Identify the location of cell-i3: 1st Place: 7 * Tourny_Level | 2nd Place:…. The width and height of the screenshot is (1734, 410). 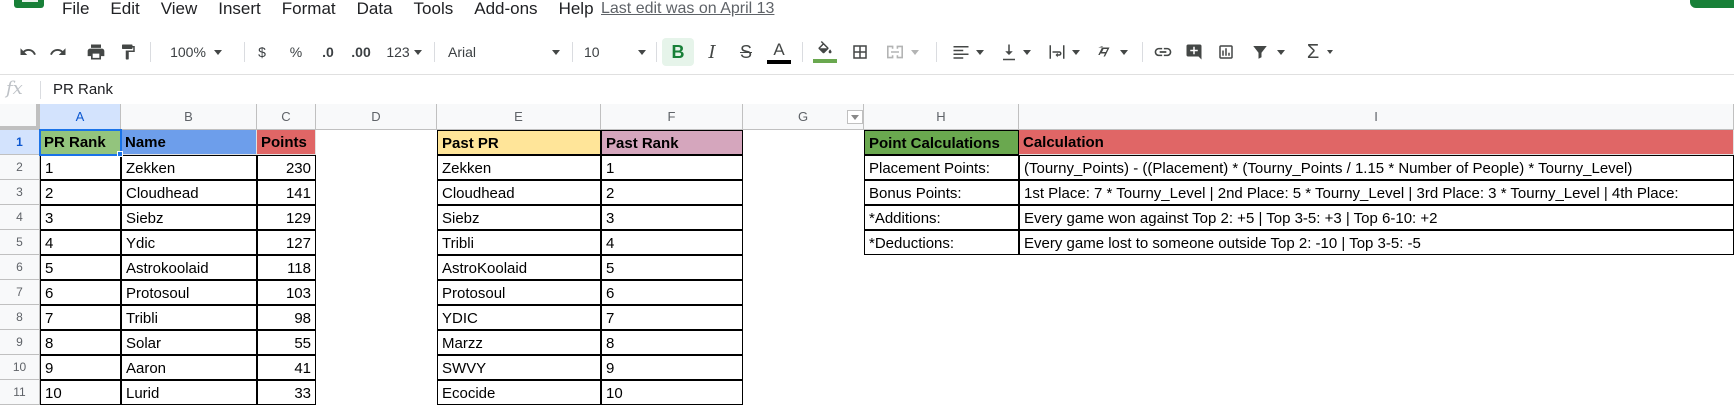
(1376, 192).